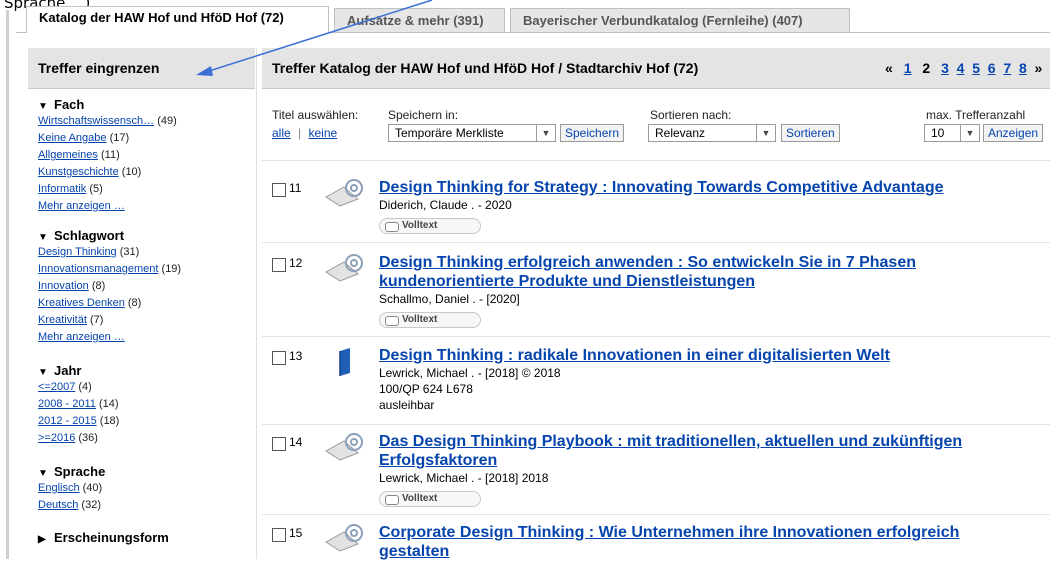 The width and height of the screenshot is (1050, 561). What do you see at coordinates (407, 405) in the screenshot?
I see `result-availability: ausleihbar` at bounding box center [407, 405].